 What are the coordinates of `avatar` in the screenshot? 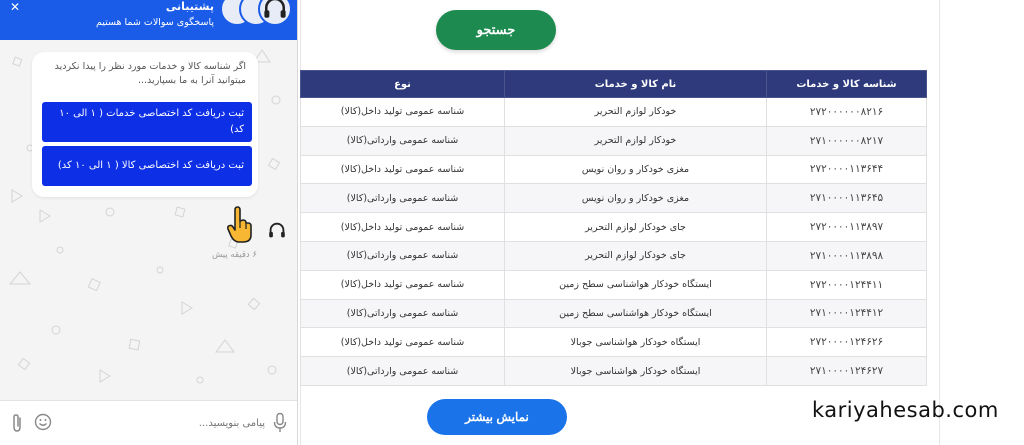 It's located at (275, 13).